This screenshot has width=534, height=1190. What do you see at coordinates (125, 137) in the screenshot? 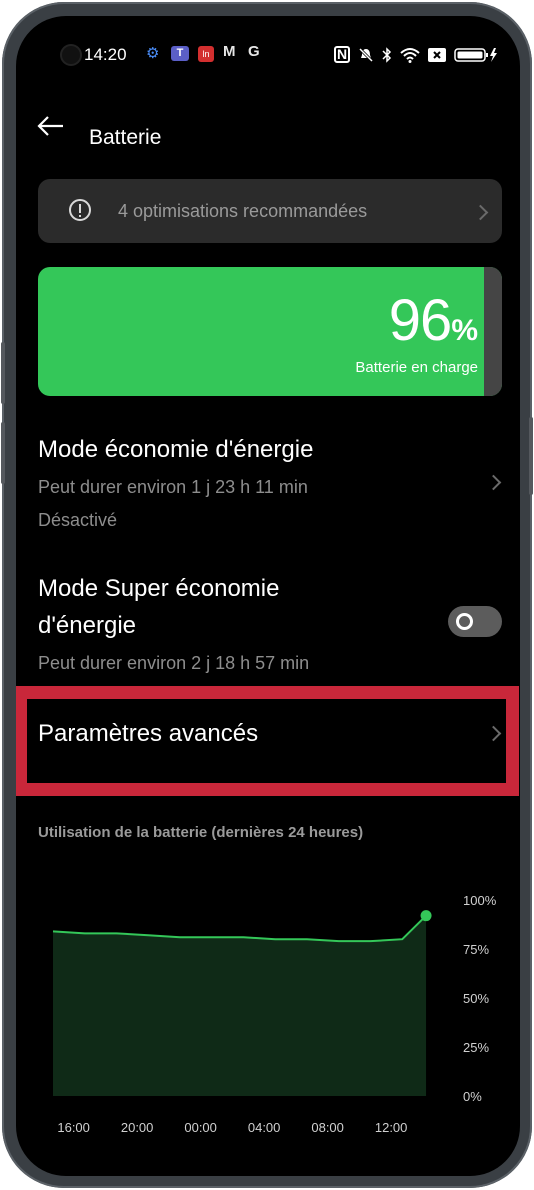
I see `page-title: Batterie` at bounding box center [125, 137].